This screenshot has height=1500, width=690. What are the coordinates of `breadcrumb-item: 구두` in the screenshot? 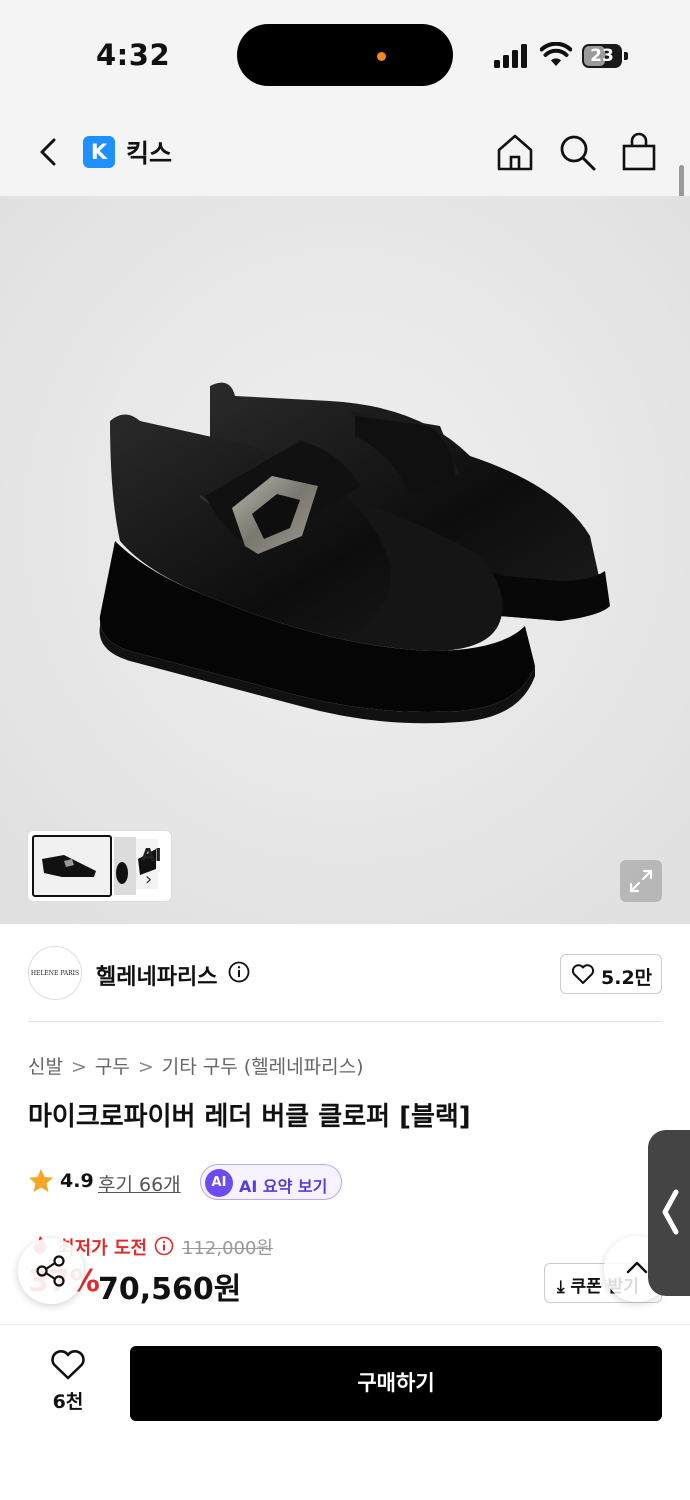 It's located at (112, 1067).